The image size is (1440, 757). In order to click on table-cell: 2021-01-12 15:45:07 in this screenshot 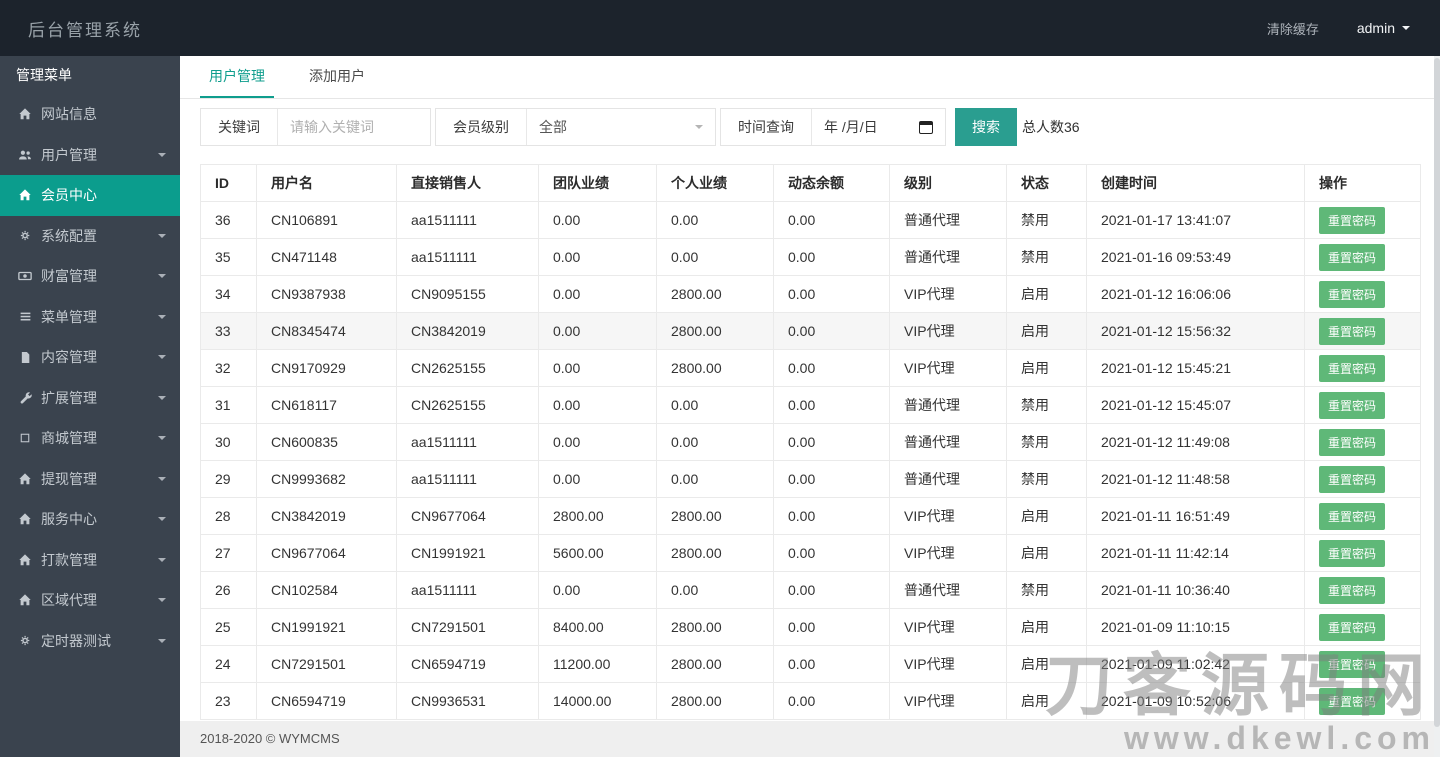, I will do `click(1195, 405)`.